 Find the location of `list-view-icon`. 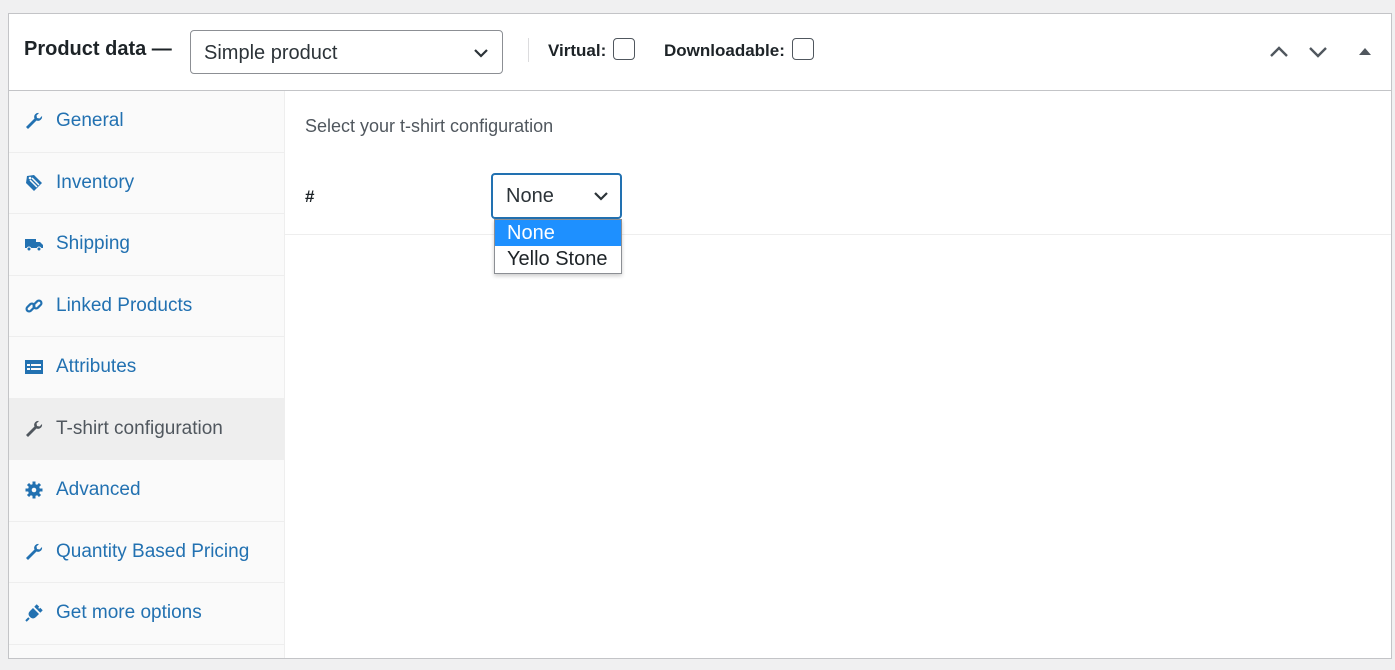

list-view-icon is located at coordinates (34, 367).